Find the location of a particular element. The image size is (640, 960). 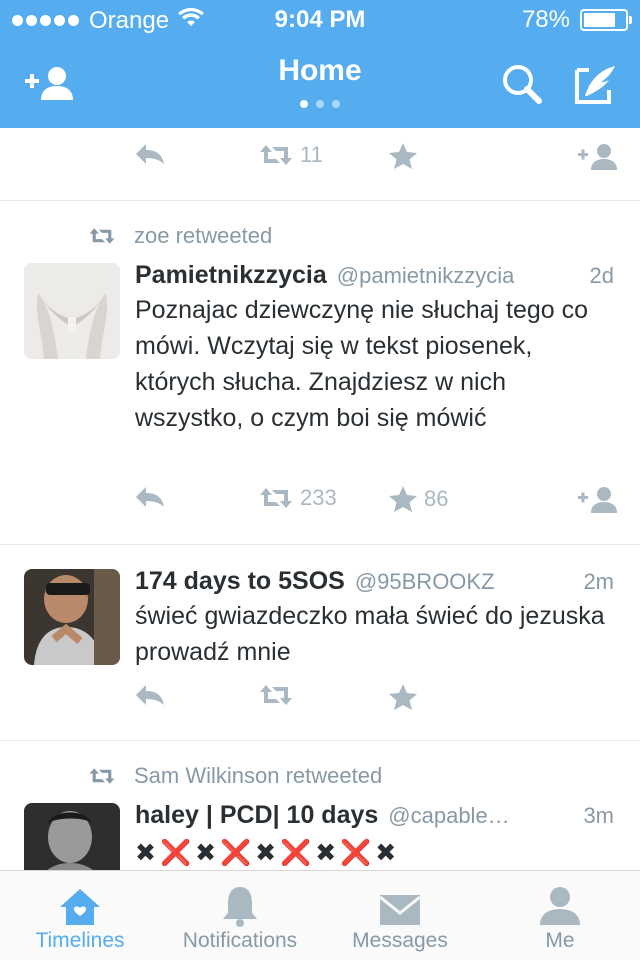

person-icon is located at coordinates (560, 906).